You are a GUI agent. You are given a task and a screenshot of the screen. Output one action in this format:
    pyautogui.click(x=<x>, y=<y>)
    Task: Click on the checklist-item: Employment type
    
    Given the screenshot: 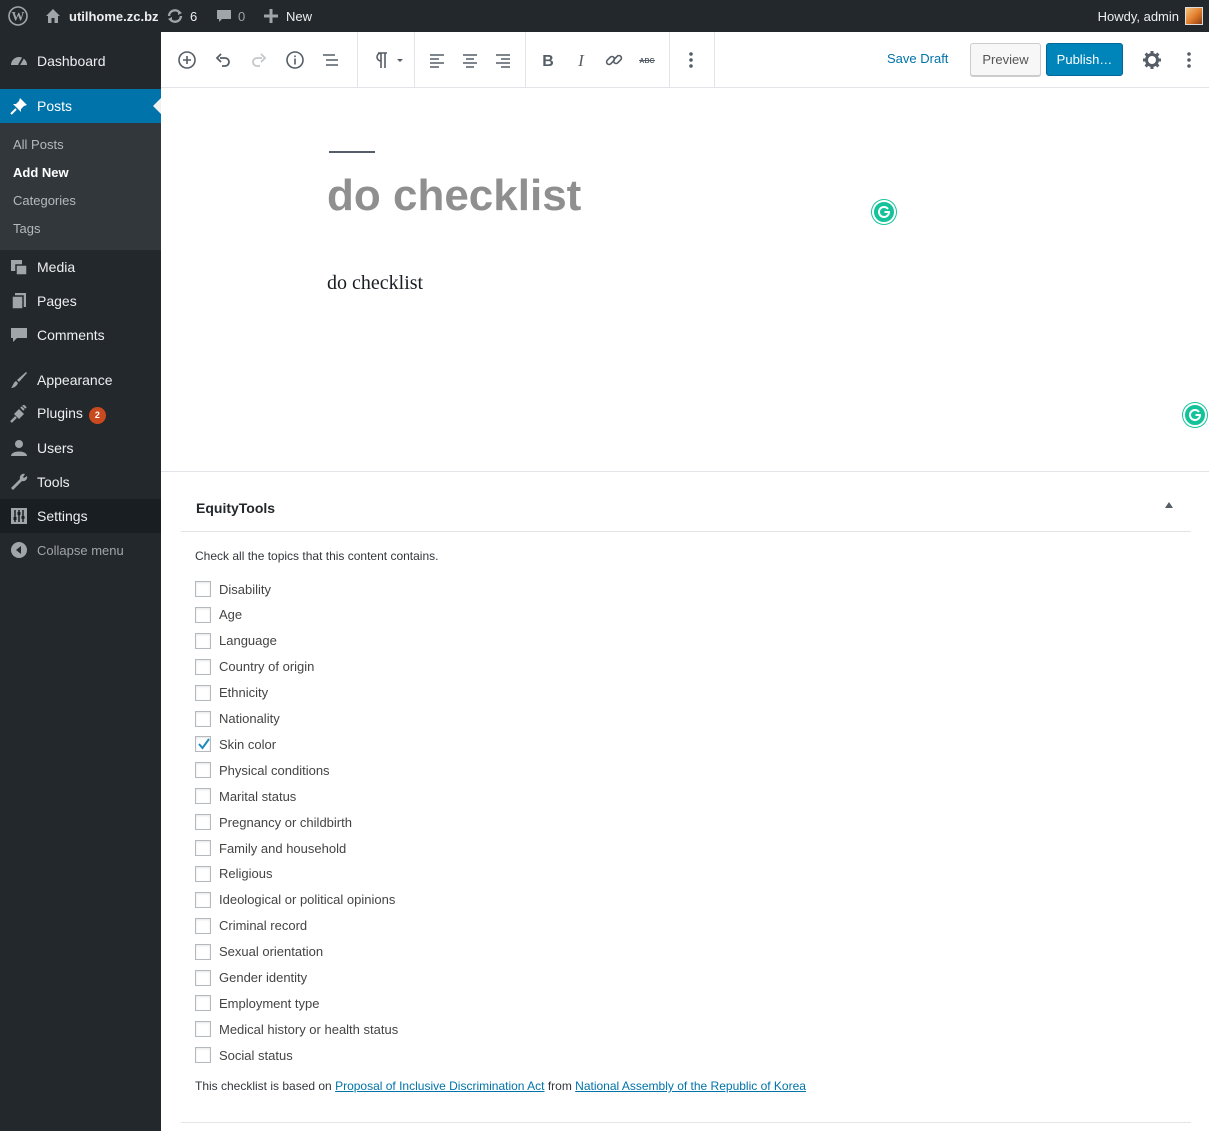 What is the action you would take?
    pyautogui.click(x=257, y=1003)
    